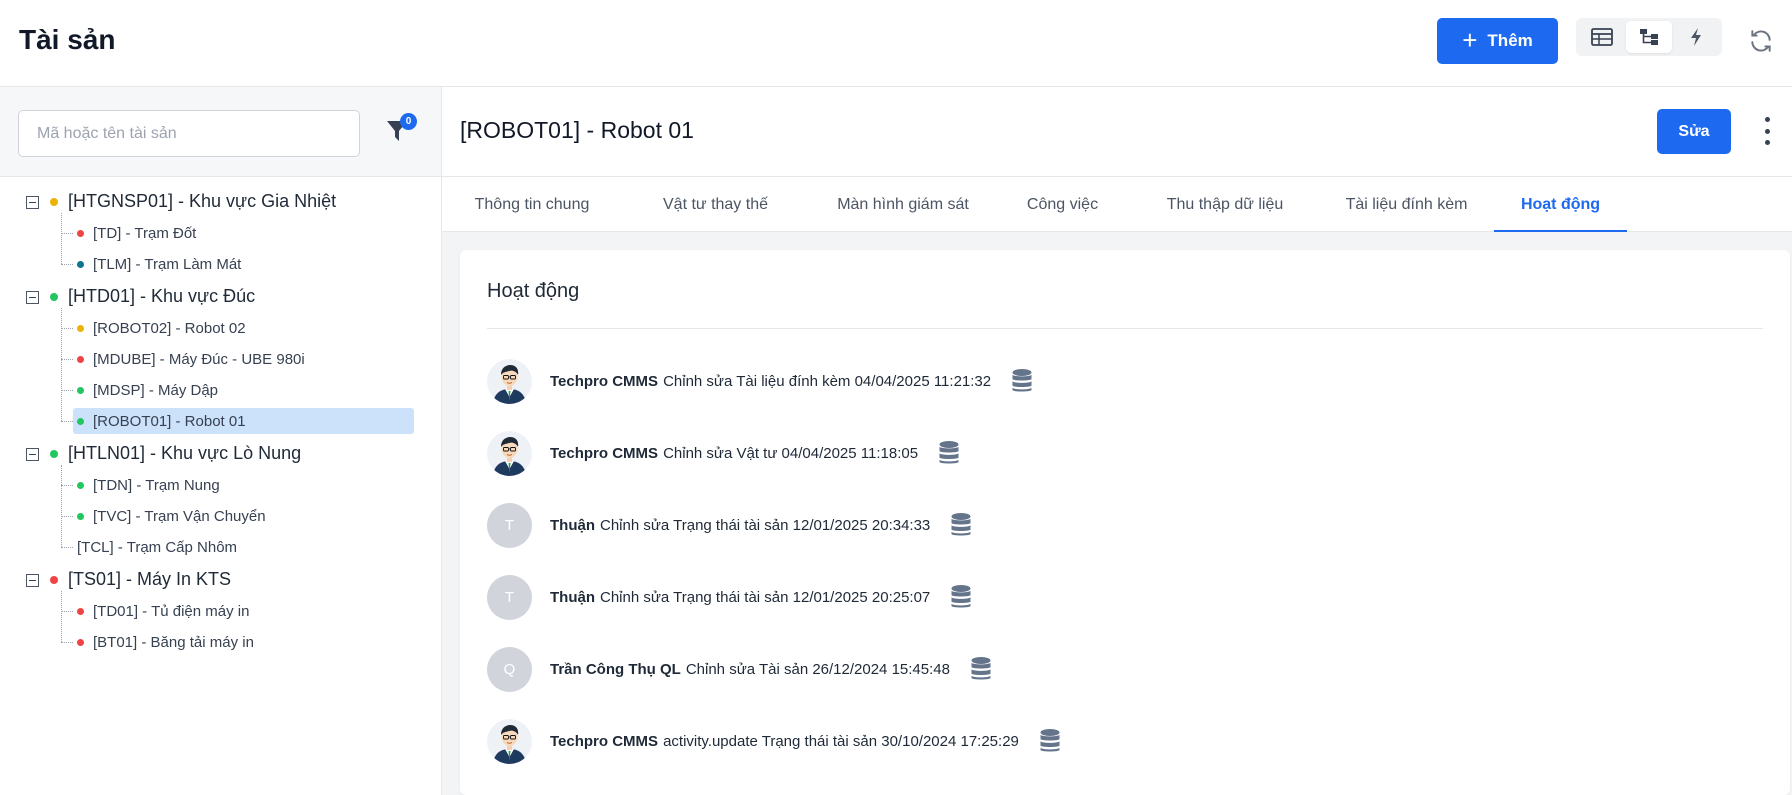 The width and height of the screenshot is (1792, 795). I want to click on page-title: Tài sản, so click(67, 39).